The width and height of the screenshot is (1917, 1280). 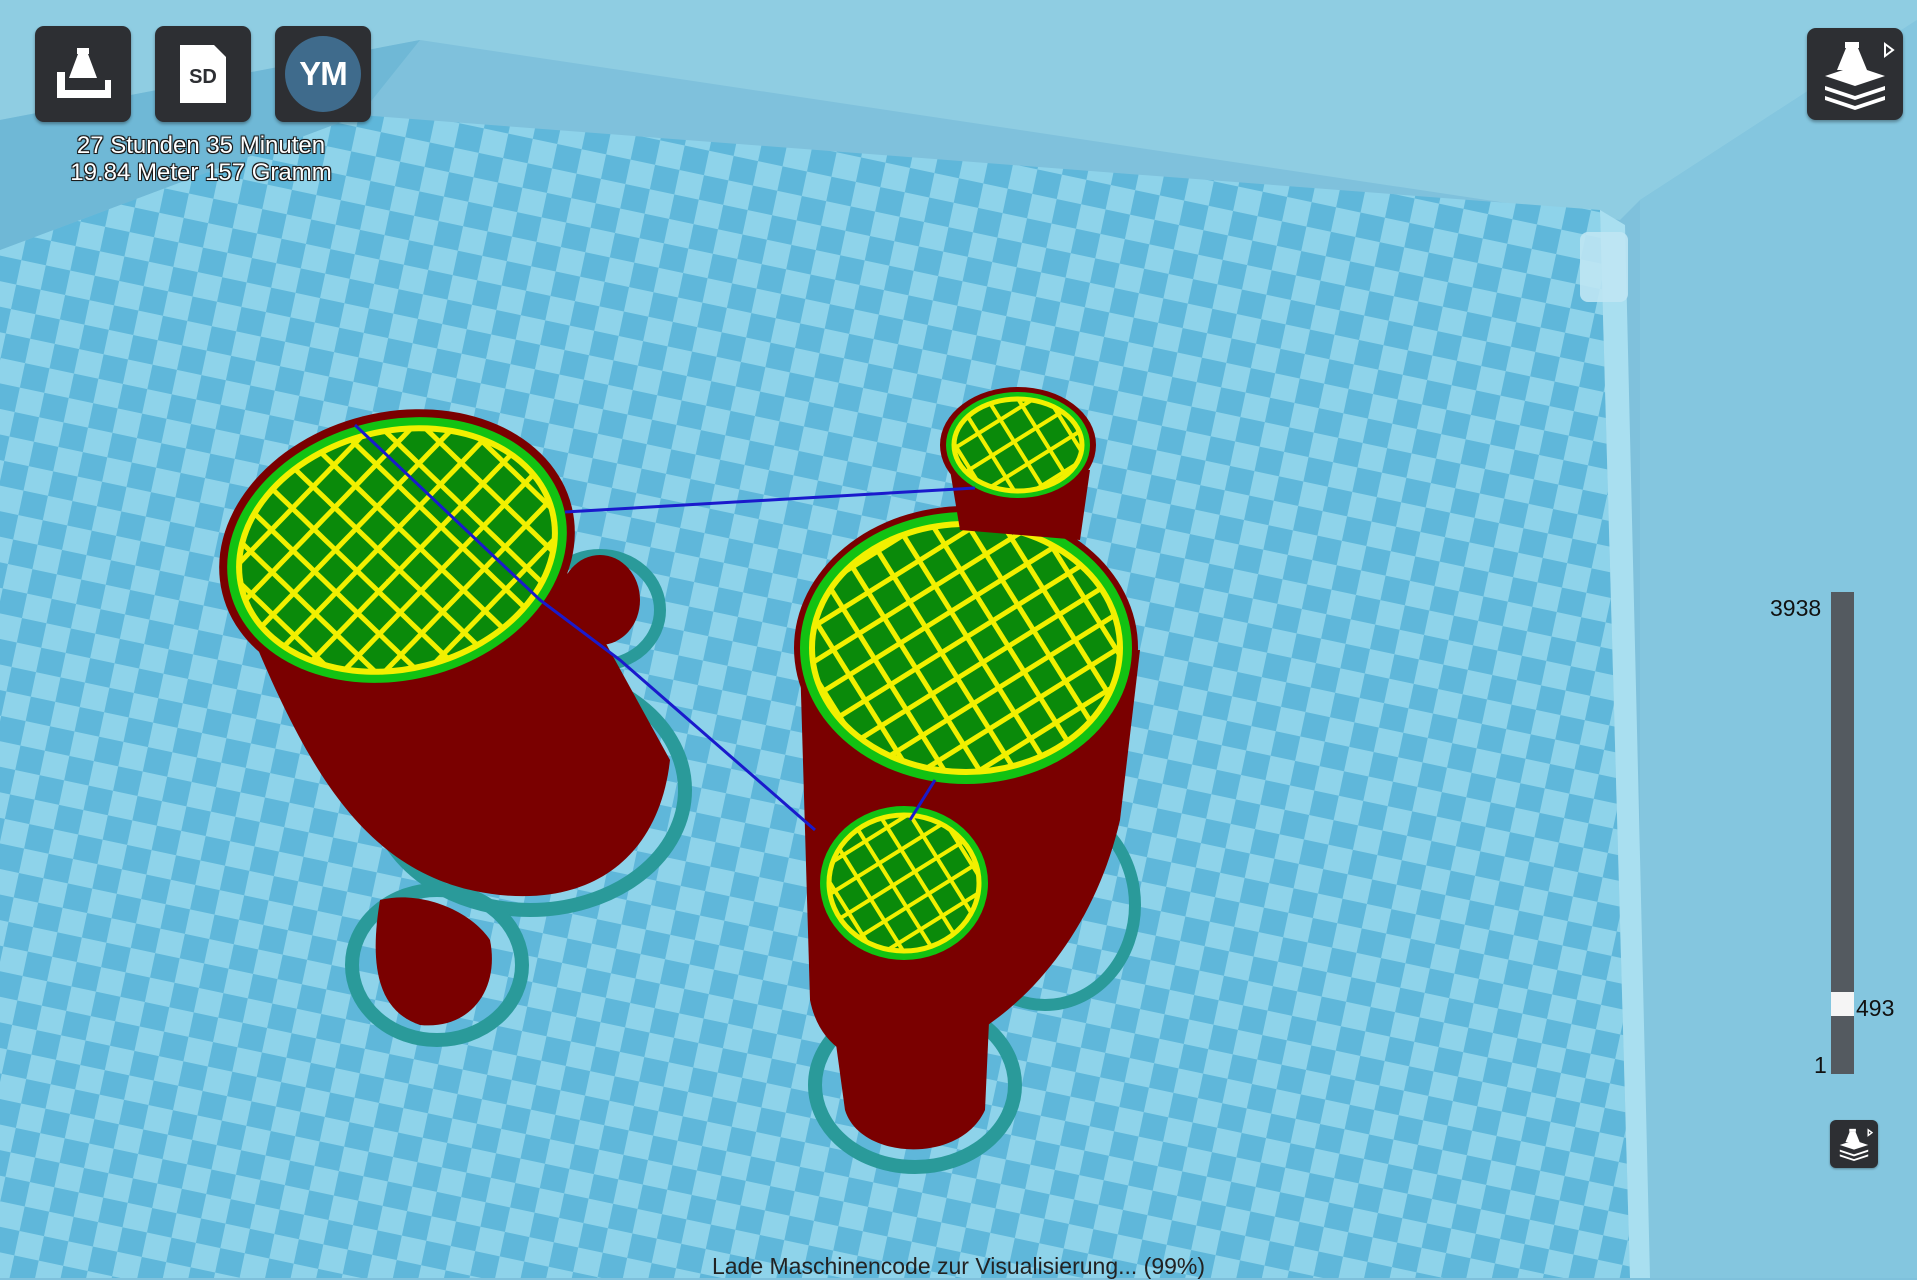 What do you see at coordinates (1796, 608) in the screenshot?
I see `layer-max-label: 3938` at bounding box center [1796, 608].